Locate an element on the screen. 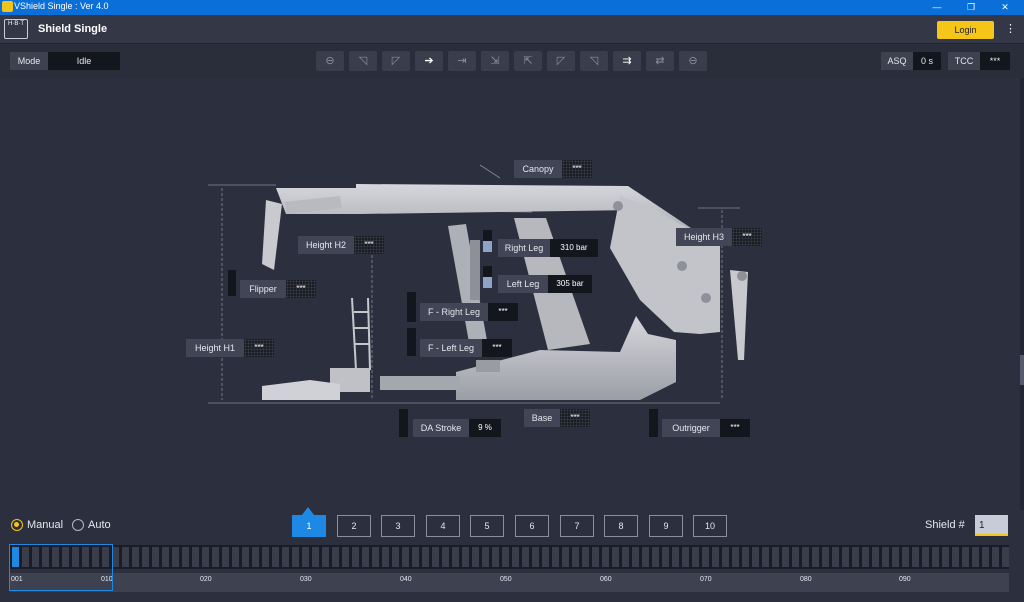 The width and height of the screenshot is (1024, 602). shield-strip is located at coordinates (509, 557).